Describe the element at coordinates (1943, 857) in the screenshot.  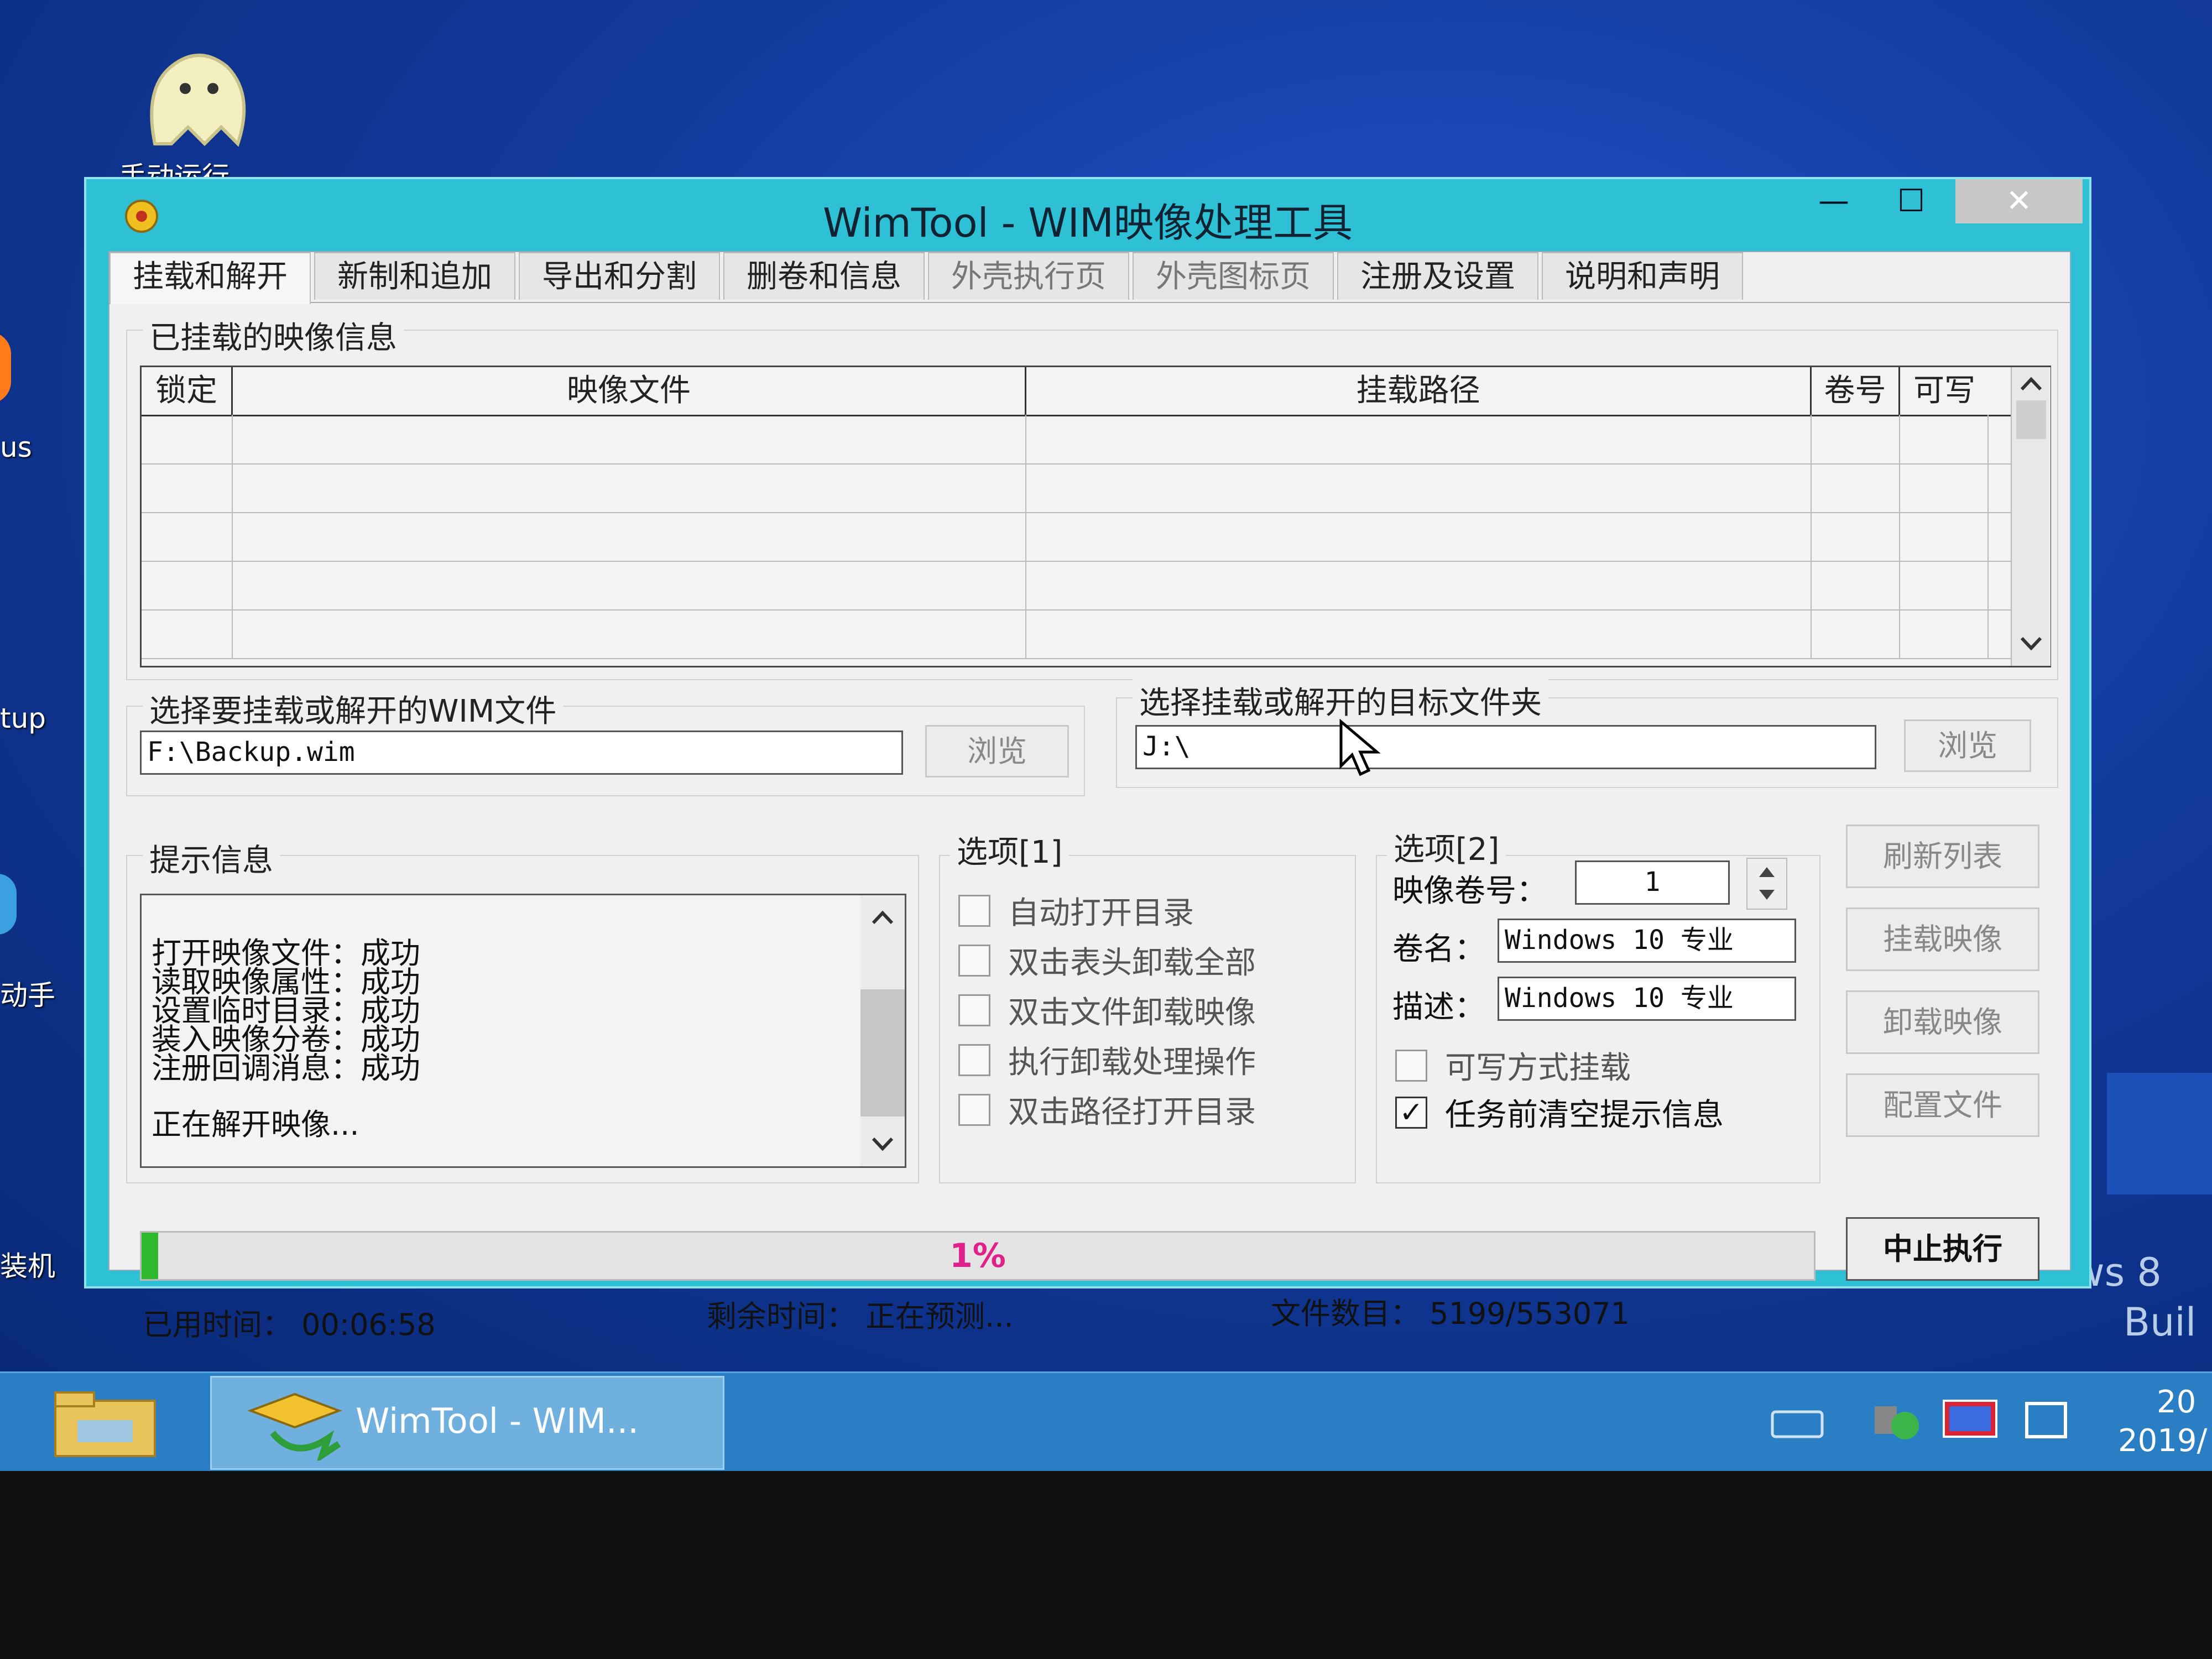
I see `refresh-list-button: 刷新列表` at that location.